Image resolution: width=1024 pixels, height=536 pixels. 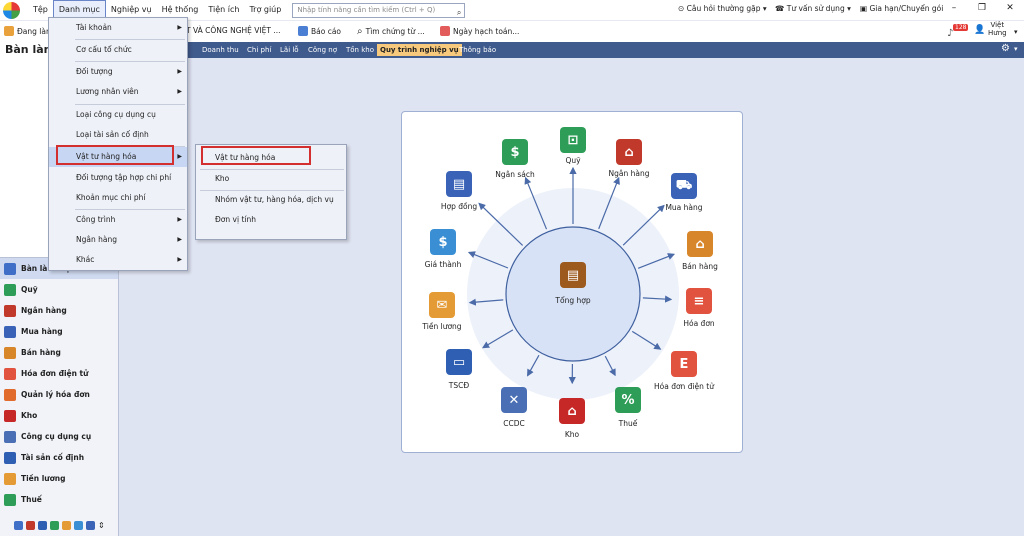 What do you see at coordinates (29, 415) in the screenshot?
I see `nav-label: Kho` at bounding box center [29, 415].